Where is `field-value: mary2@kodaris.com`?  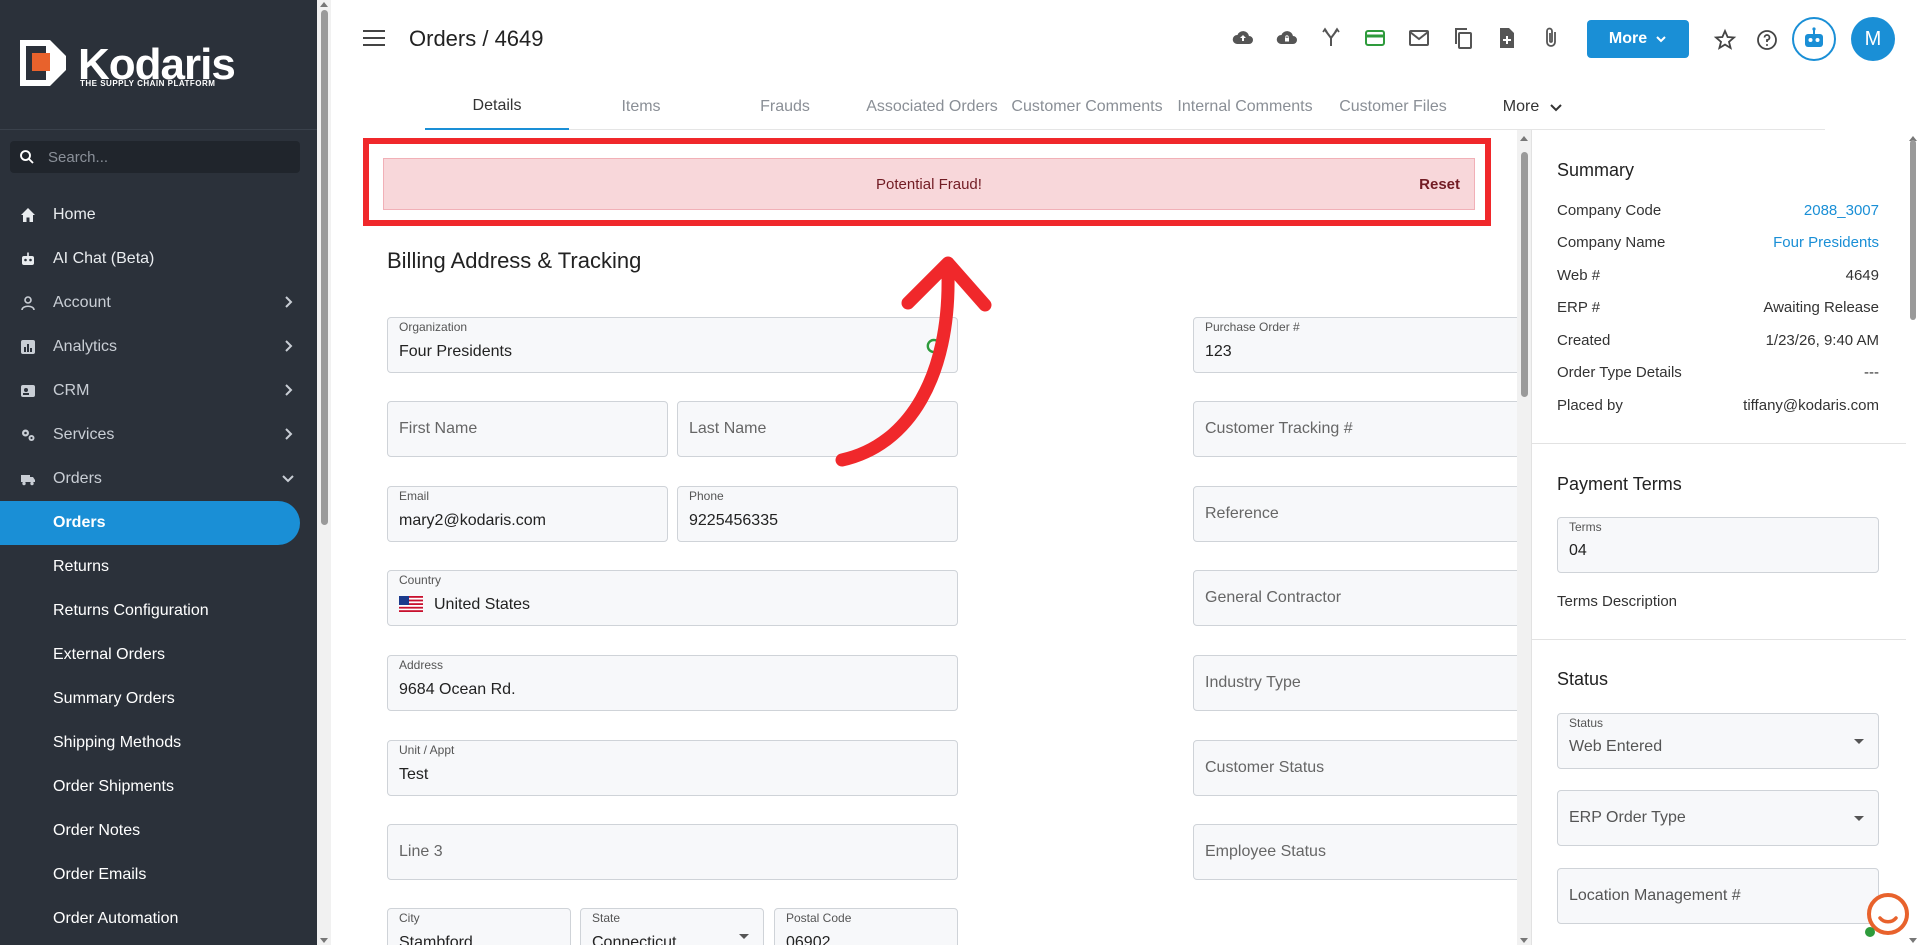
field-value: mary2@kodaris.com is located at coordinates (472, 520).